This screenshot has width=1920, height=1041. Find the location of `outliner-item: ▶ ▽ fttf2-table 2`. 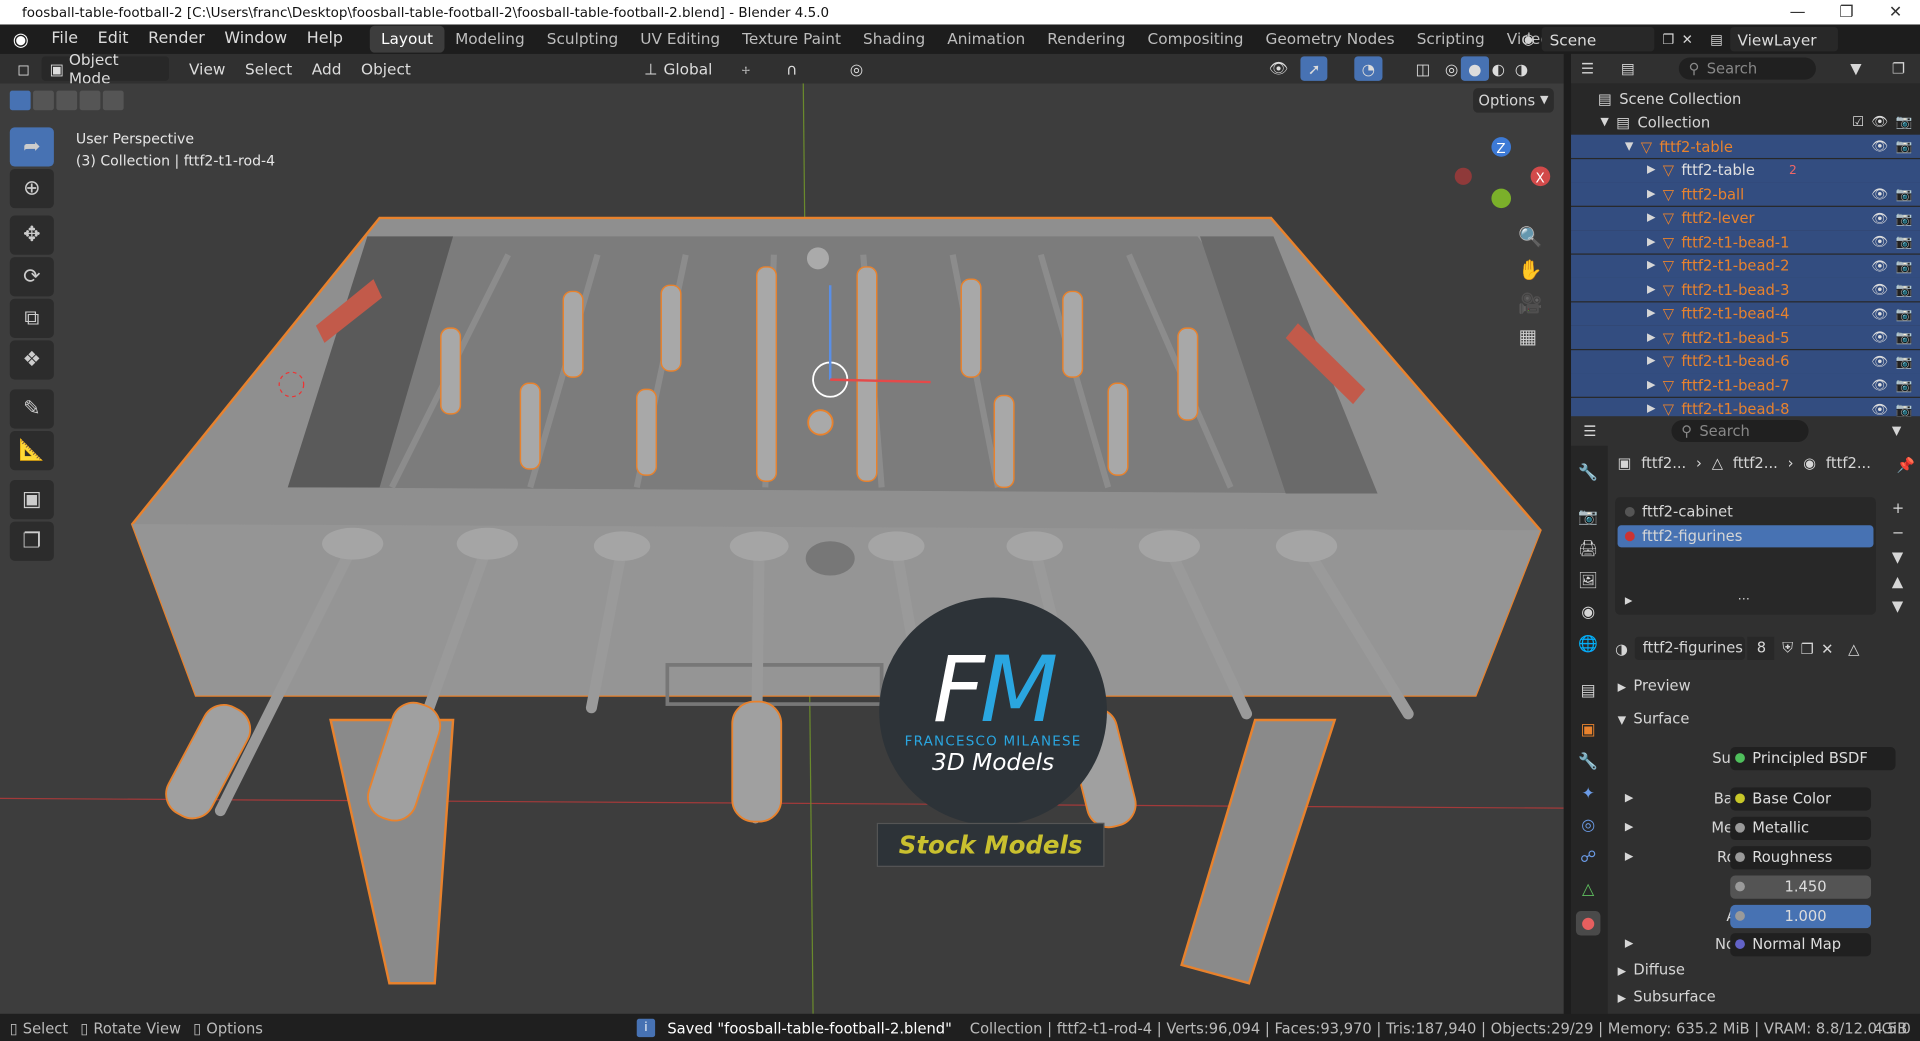

outliner-item: ▶ ▽ fttf2-table 2 is located at coordinates (1745, 170).